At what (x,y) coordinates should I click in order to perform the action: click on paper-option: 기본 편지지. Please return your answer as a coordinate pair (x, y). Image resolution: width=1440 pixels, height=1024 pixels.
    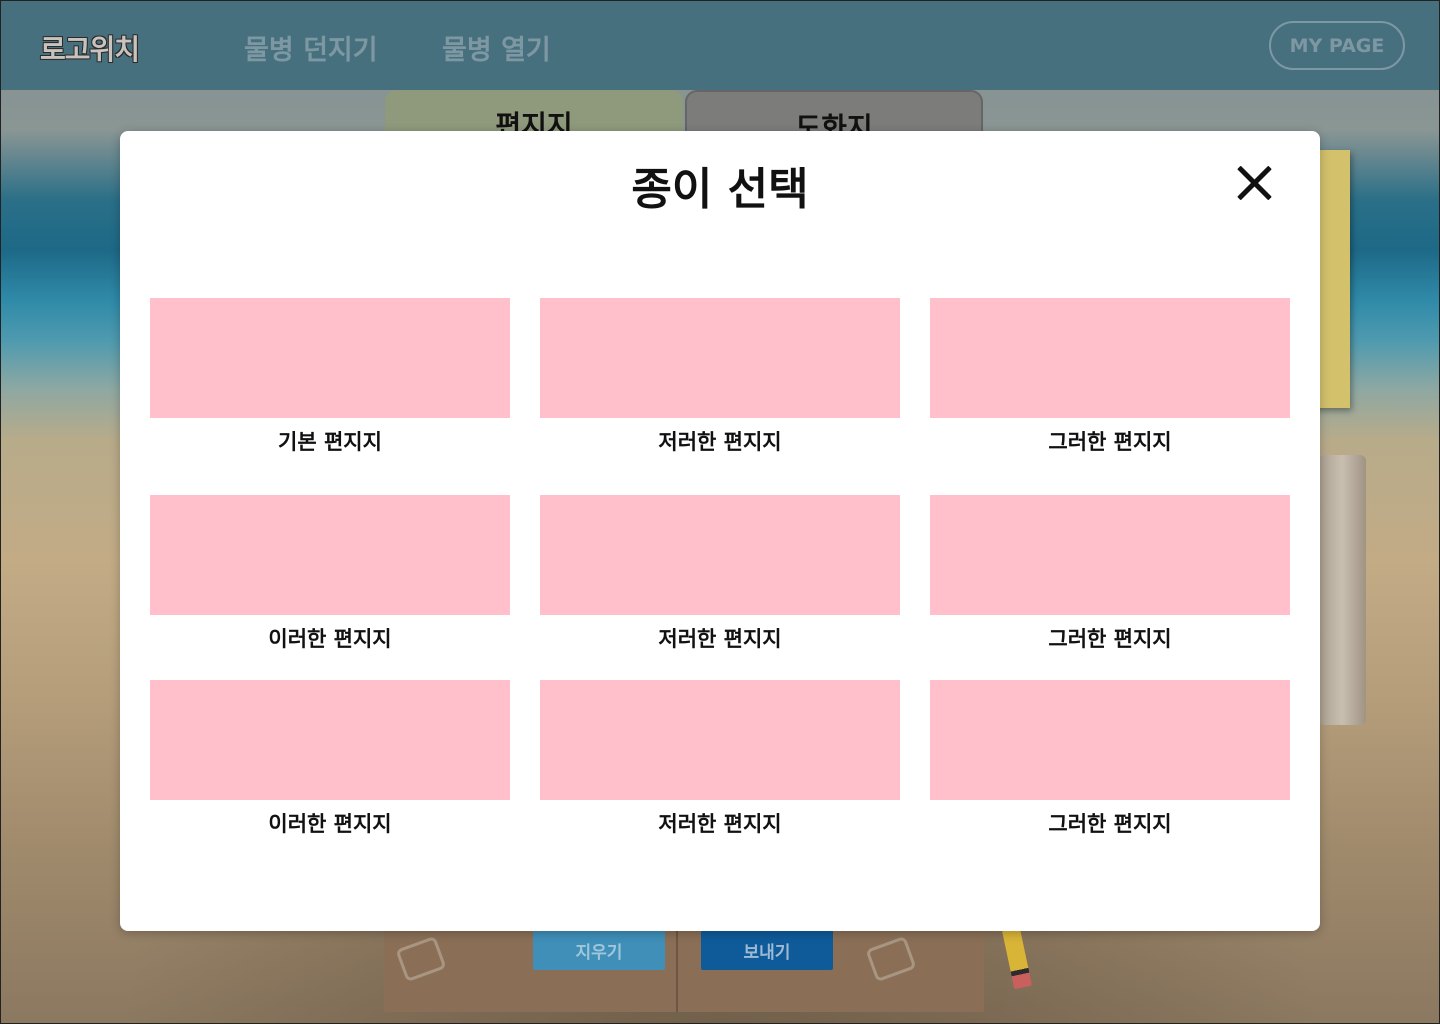
    Looking at the image, I should click on (330, 377).